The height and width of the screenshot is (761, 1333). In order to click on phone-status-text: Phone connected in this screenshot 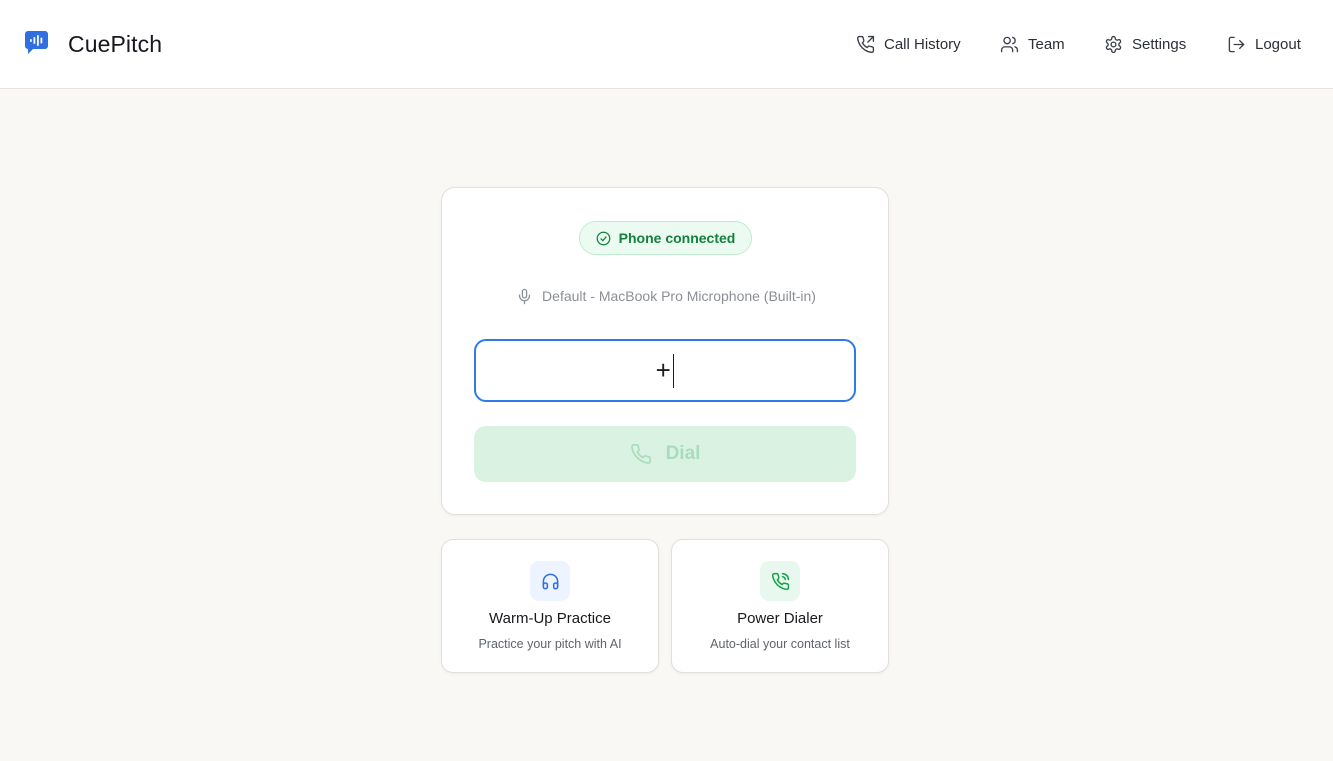, I will do `click(677, 238)`.